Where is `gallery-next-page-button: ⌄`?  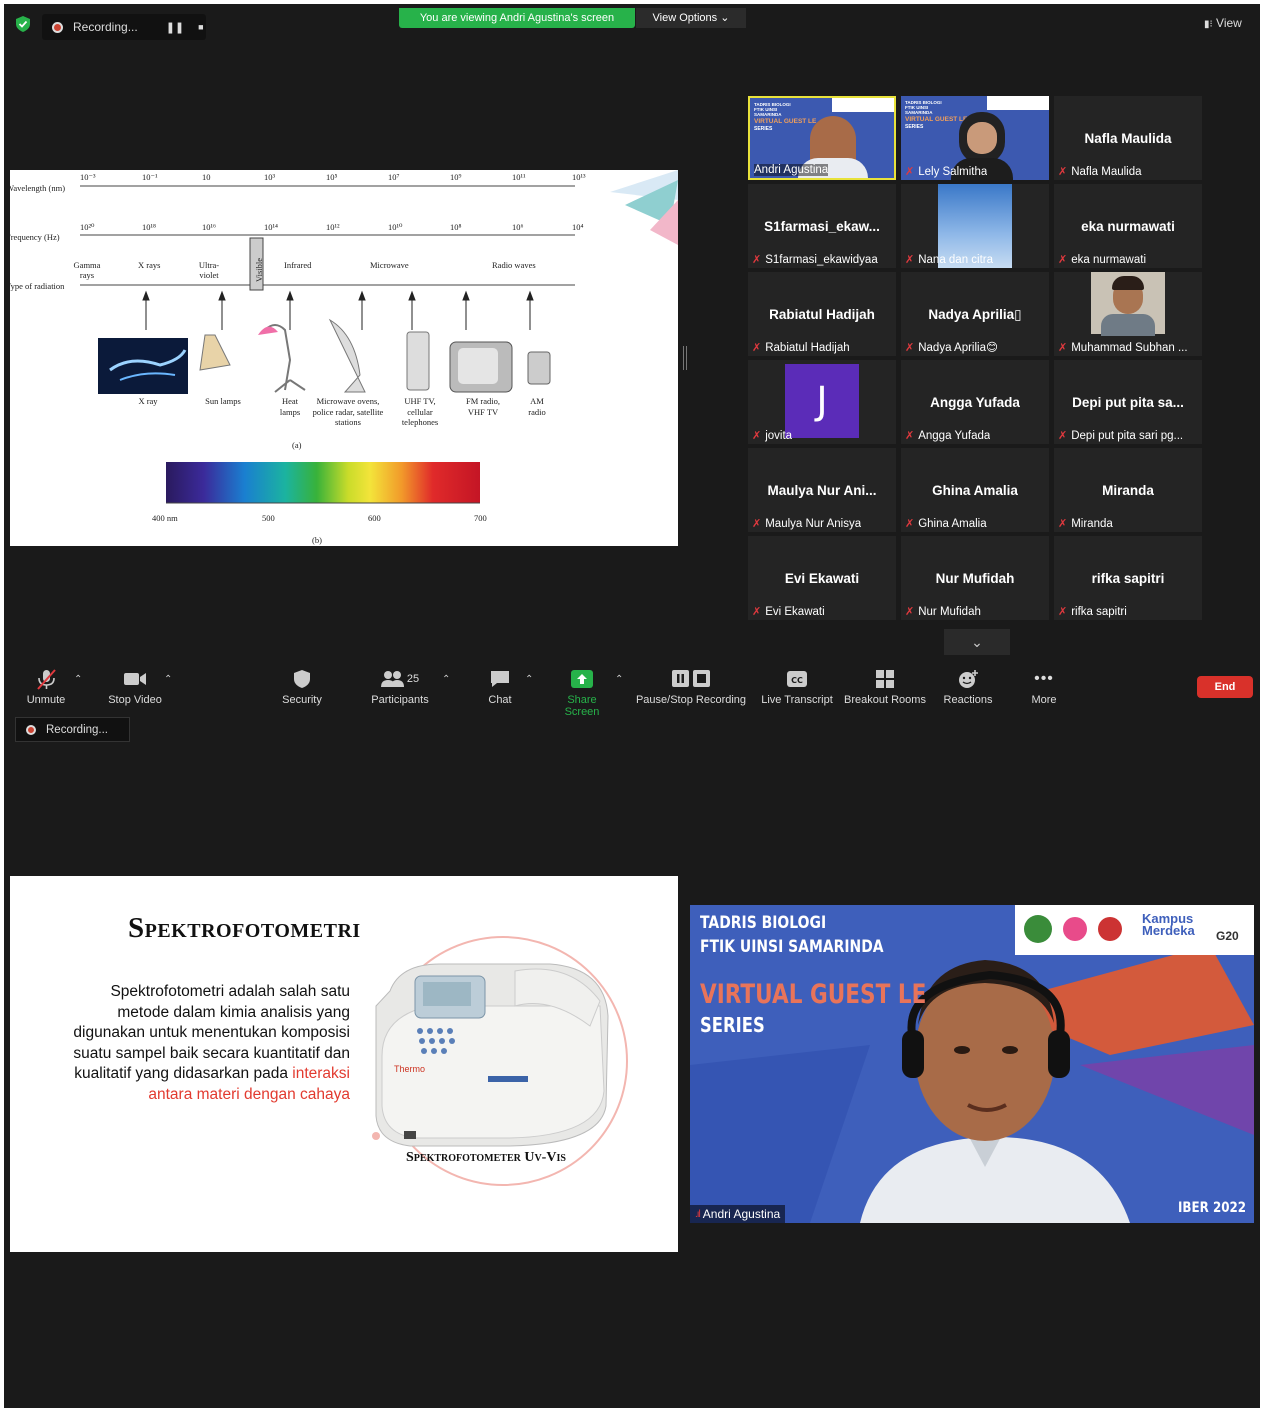
gallery-next-page-button: ⌄ is located at coordinates (977, 642).